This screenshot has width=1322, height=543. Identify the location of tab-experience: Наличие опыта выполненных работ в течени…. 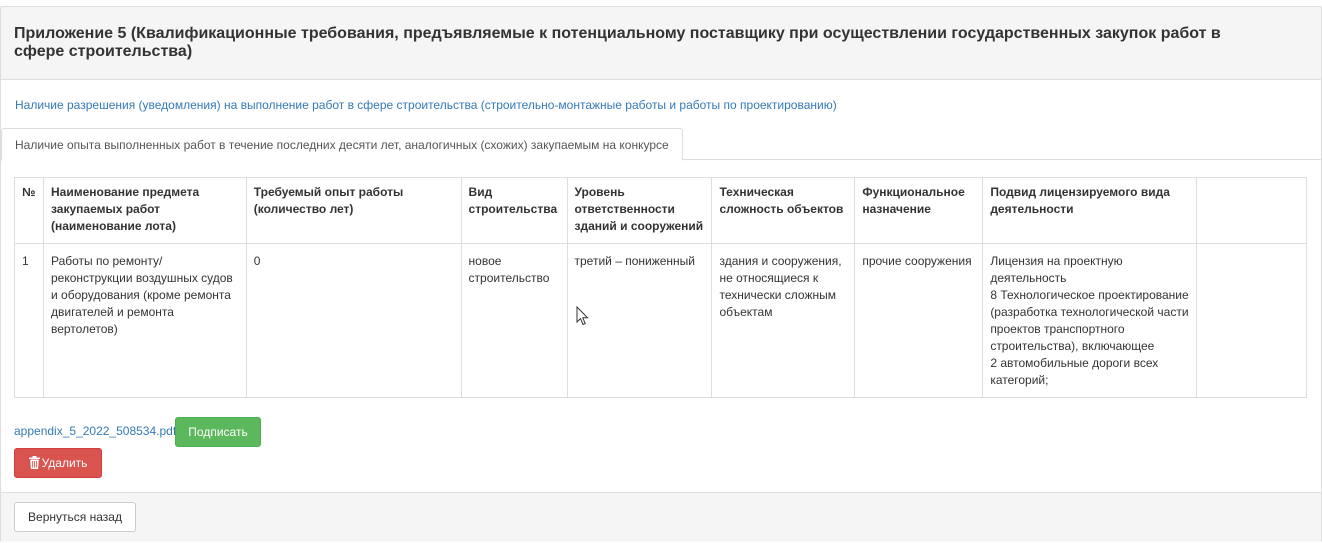
(342, 144).